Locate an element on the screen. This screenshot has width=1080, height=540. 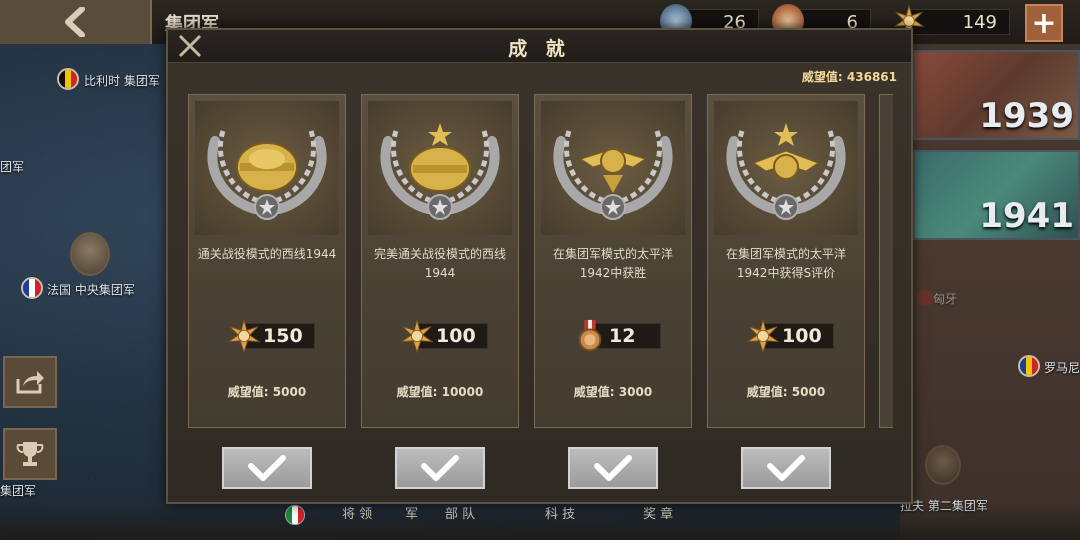
campaign-card-1939: 1939 is located at coordinates (996, 95).